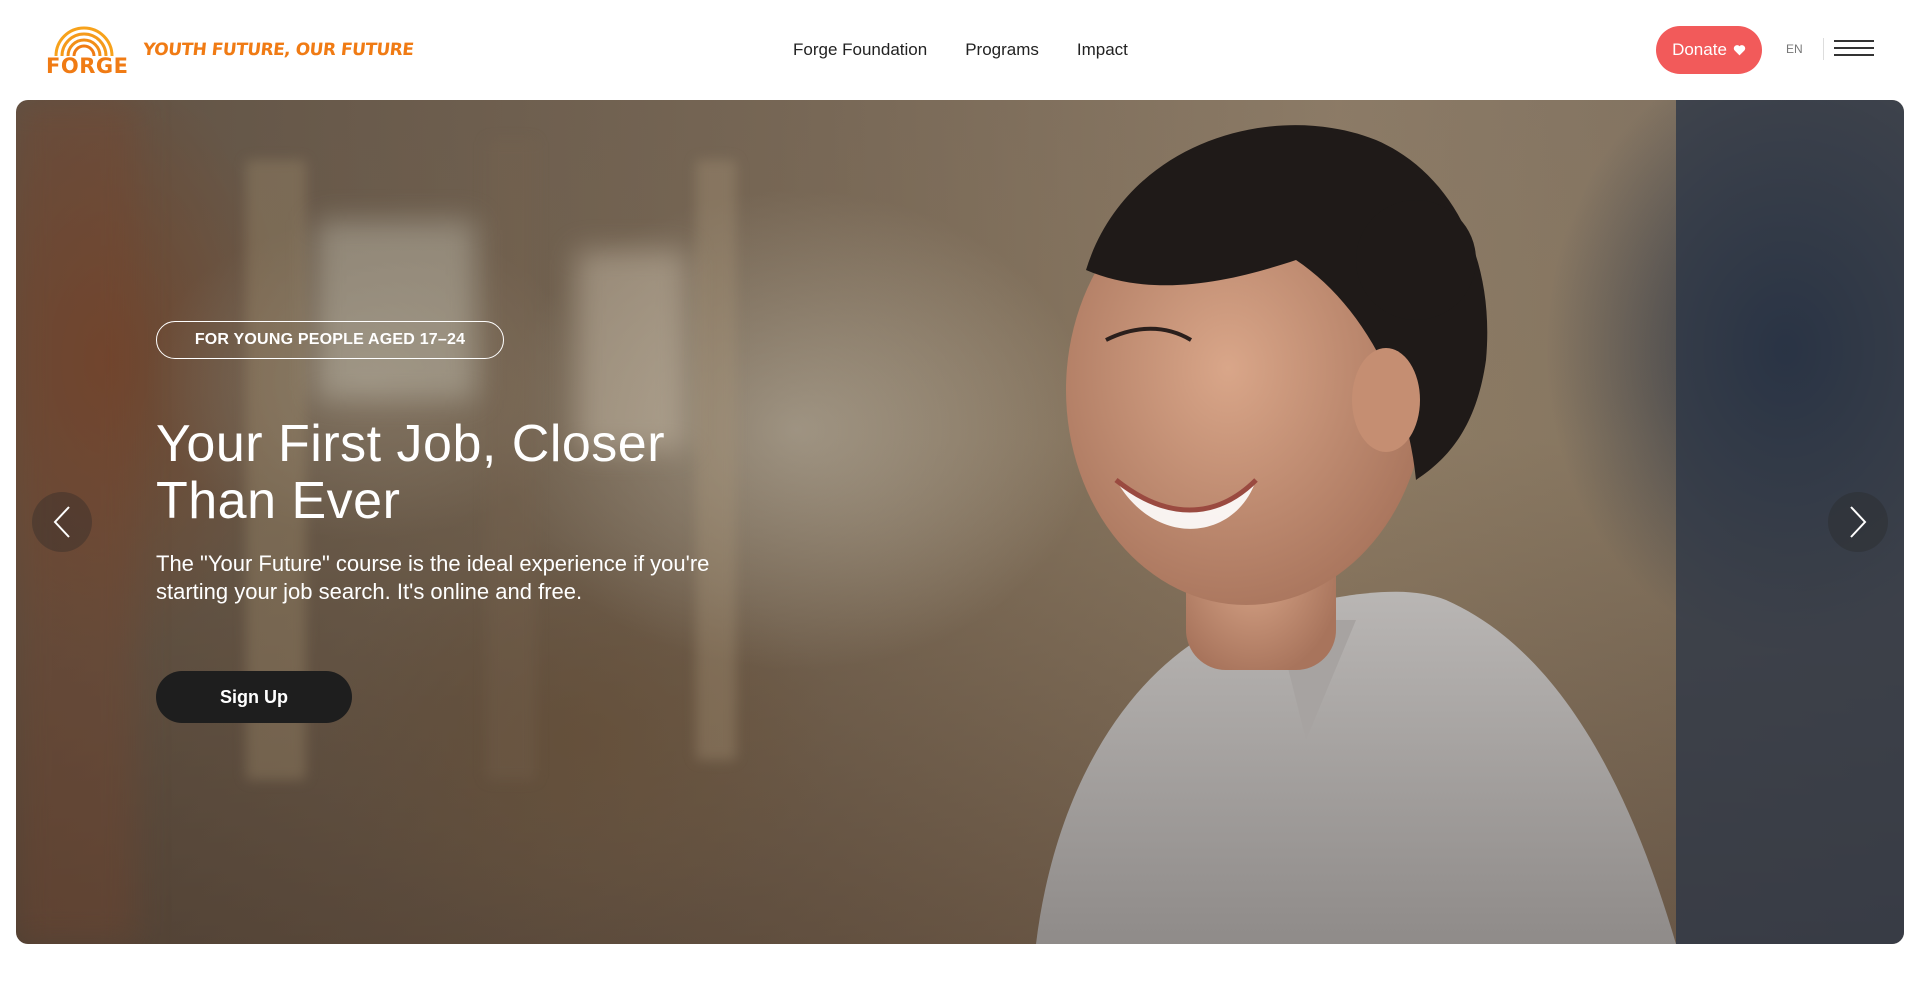 Image resolution: width=1920 pixels, height=993 pixels. I want to click on nav-link-programs: Programs, so click(1002, 51).